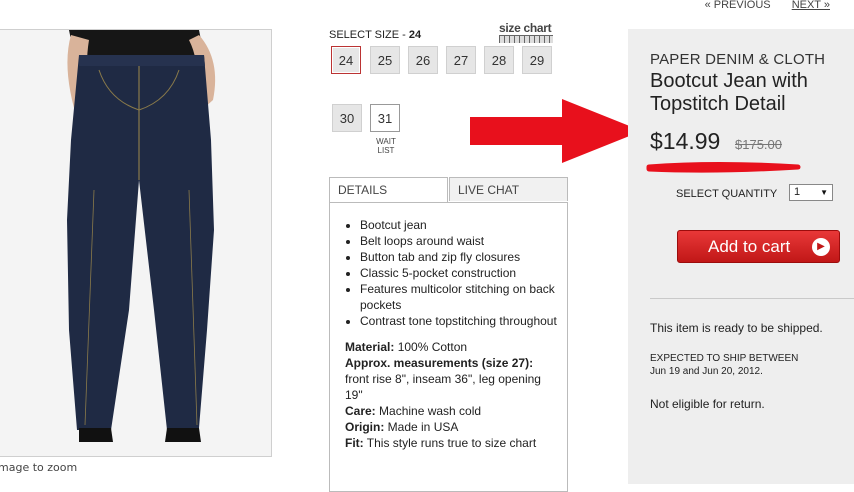 The width and height of the screenshot is (854, 492). What do you see at coordinates (752, 298) in the screenshot?
I see `divider` at bounding box center [752, 298].